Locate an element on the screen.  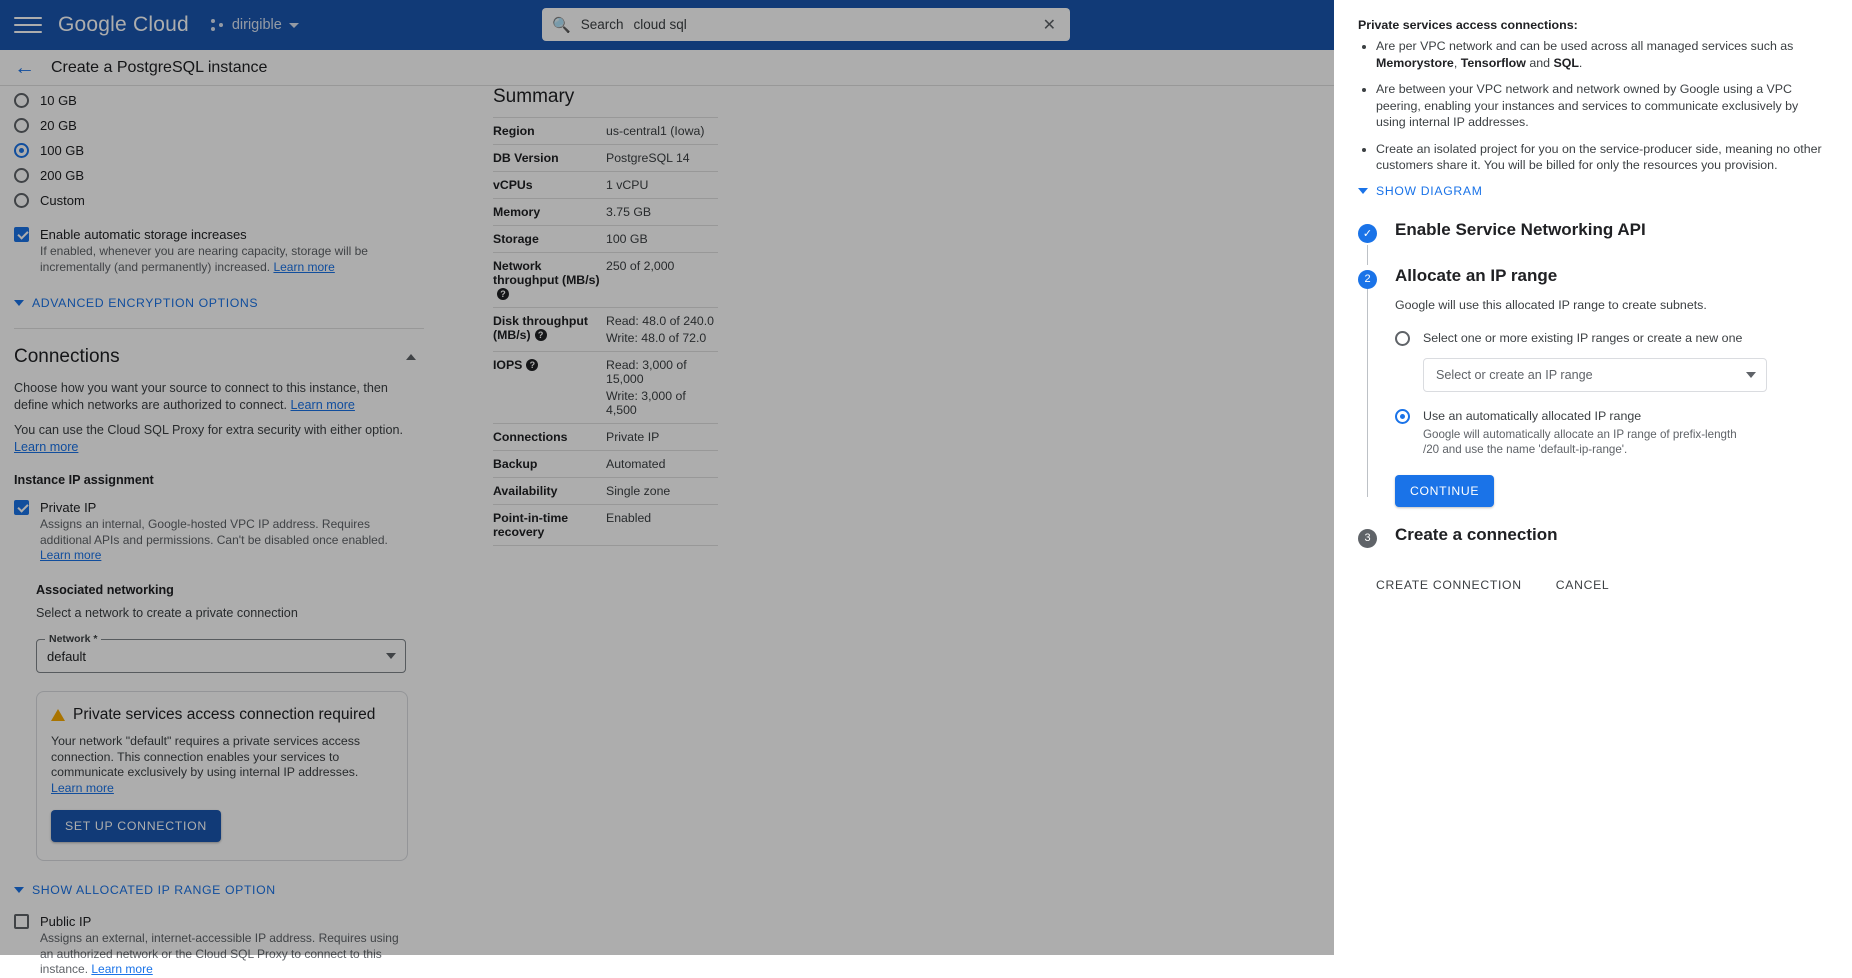
google-cloud-logo: Google Cloud is located at coordinates (123, 25).